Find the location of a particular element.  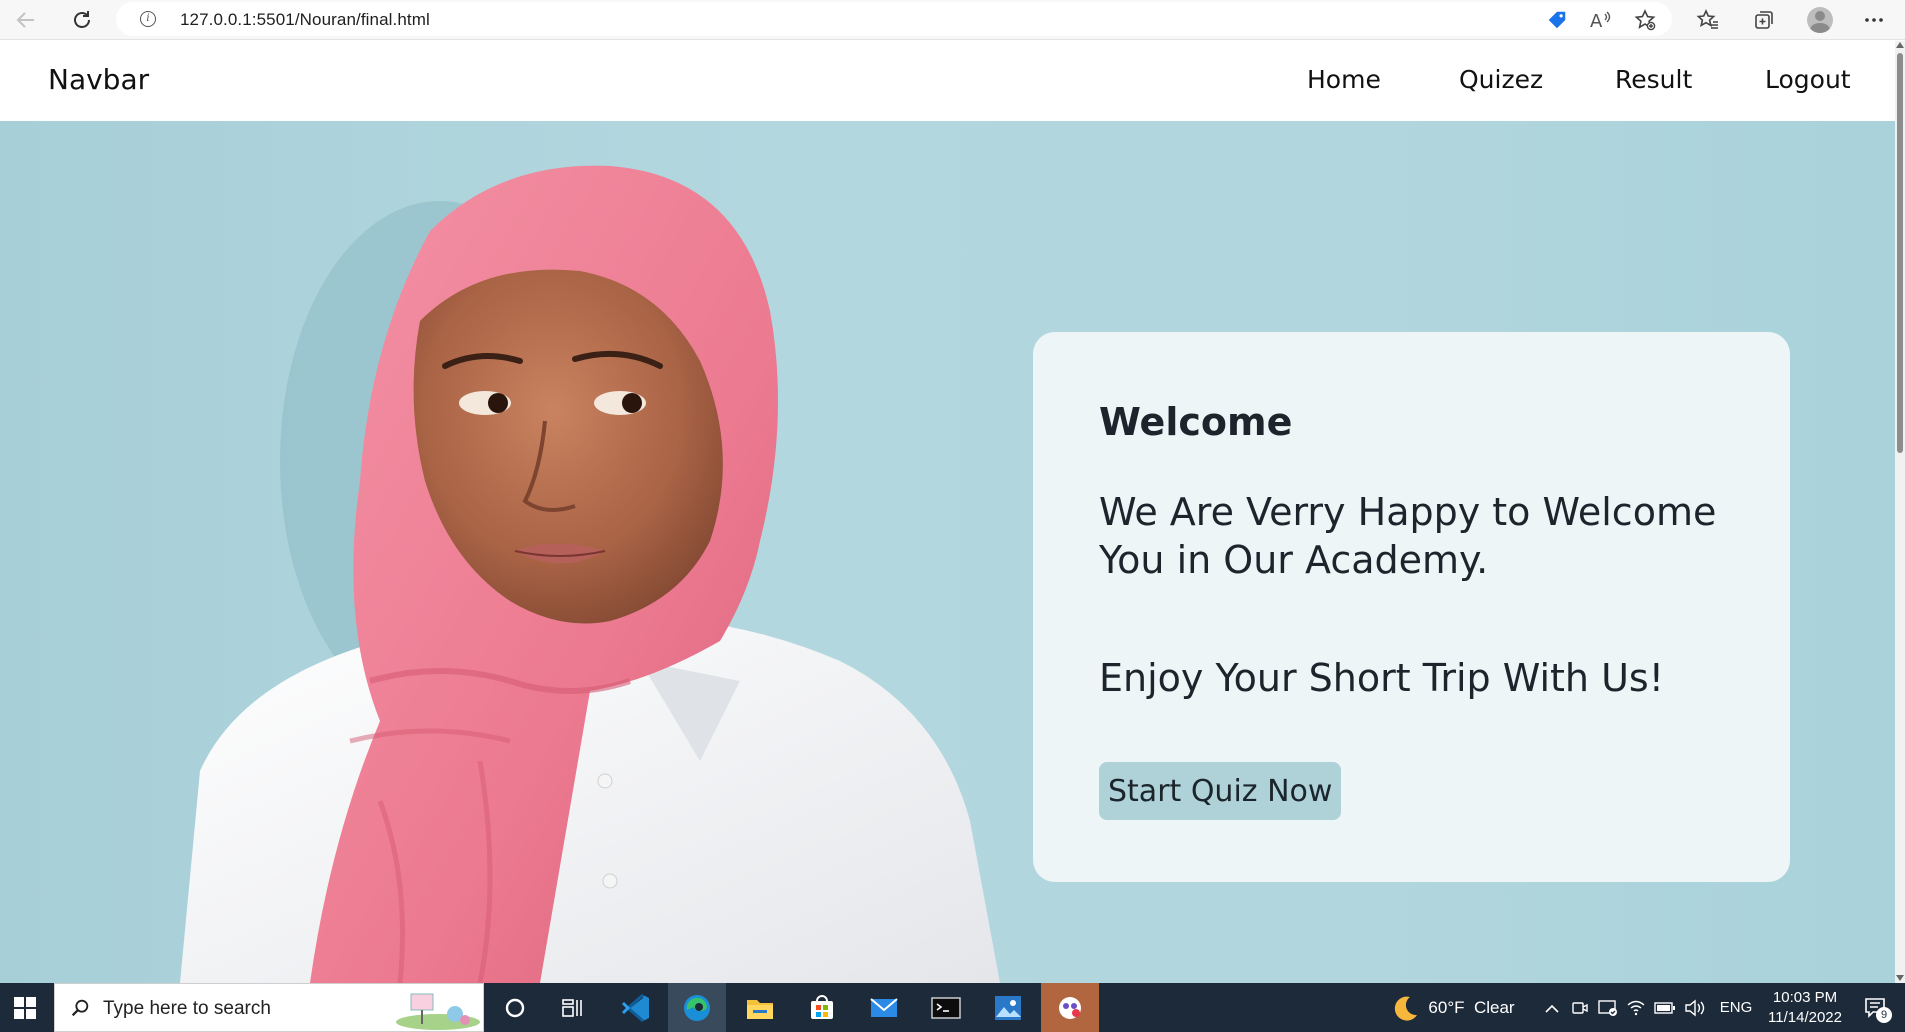

refresh-button is located at coordinates (82, 20).